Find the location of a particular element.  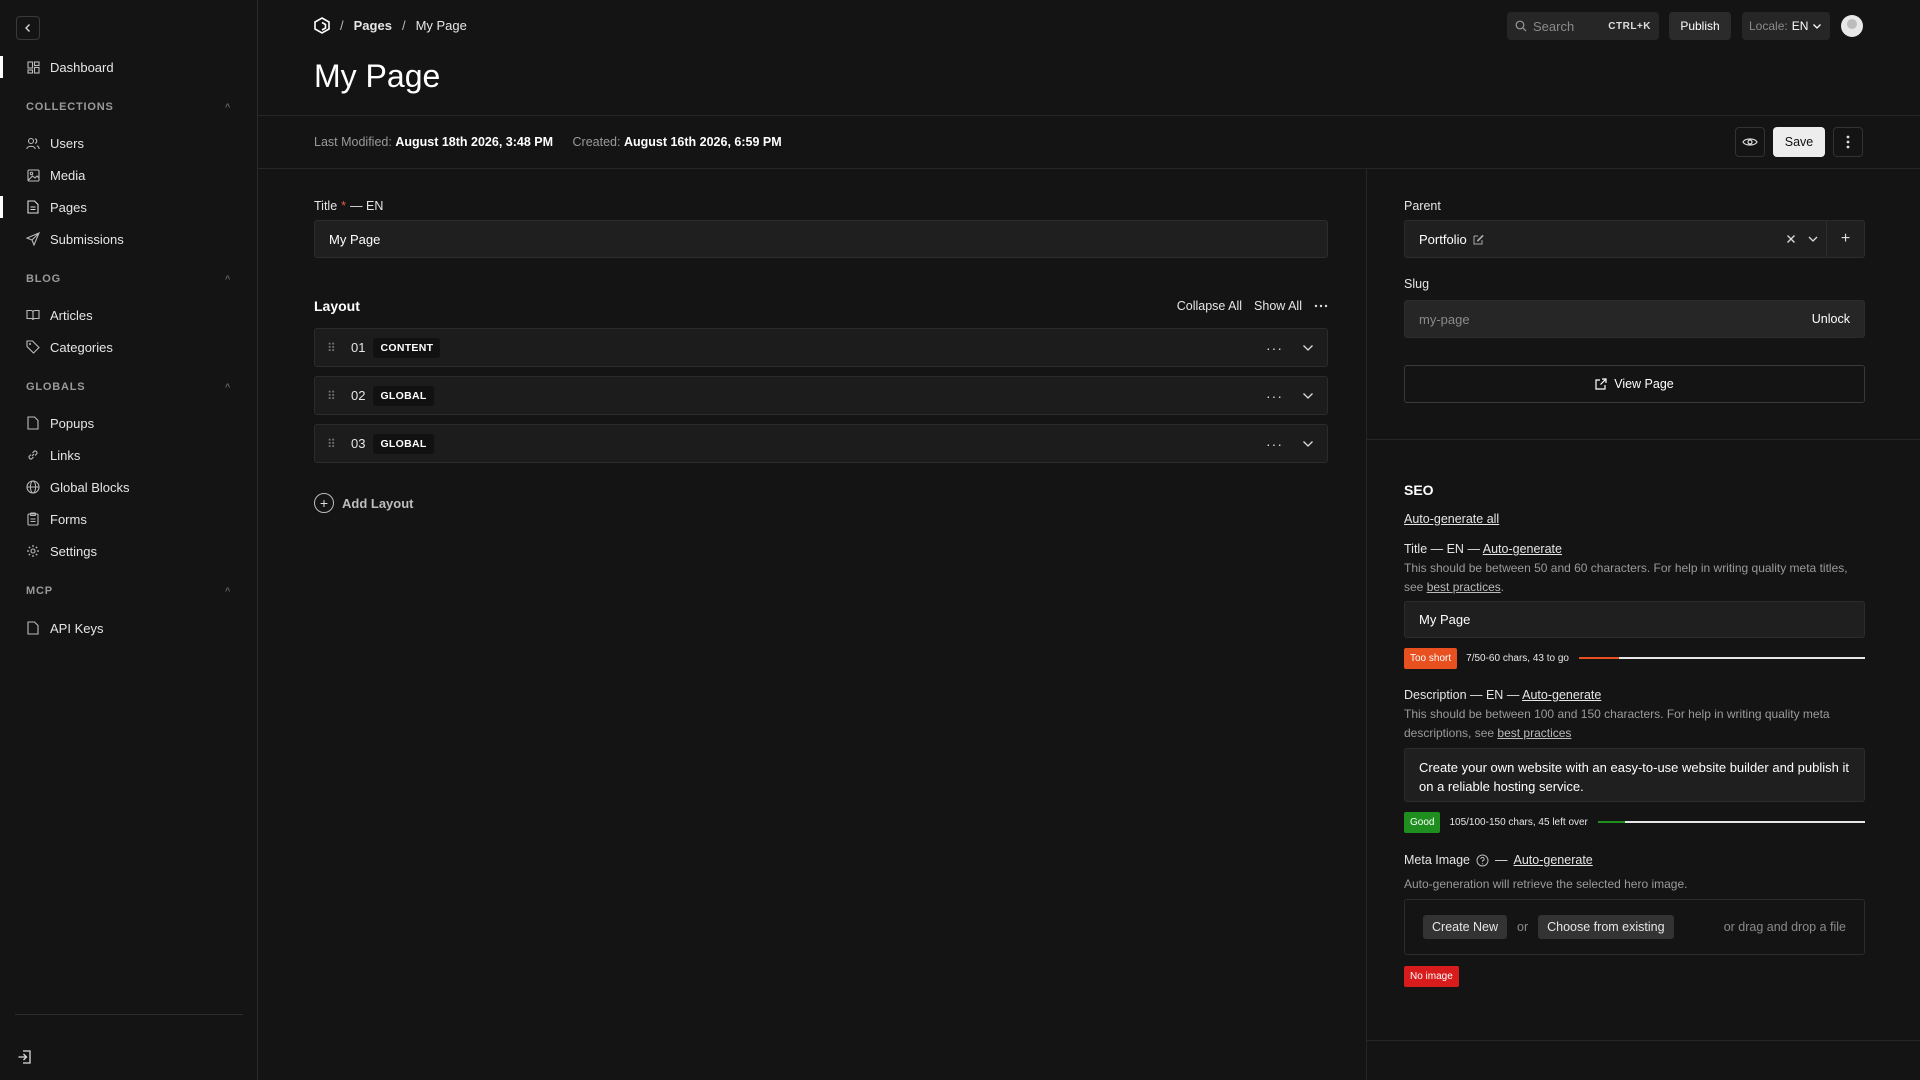

preview-button is located at coordinates (1750, 142).